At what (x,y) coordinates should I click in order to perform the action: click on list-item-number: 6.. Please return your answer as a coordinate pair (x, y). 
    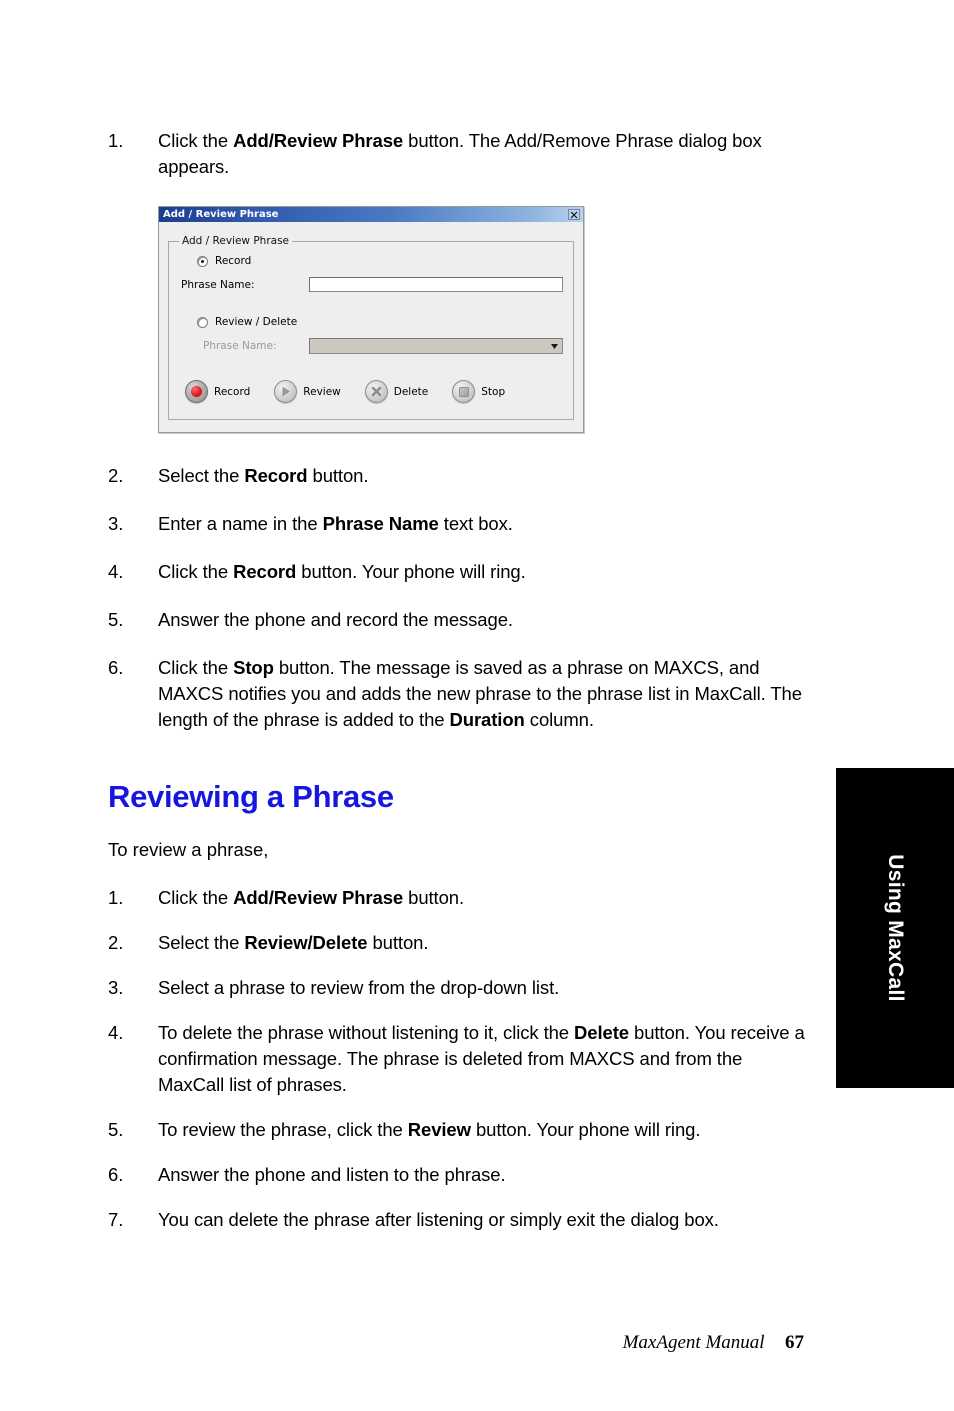
    Looking at the image, I should click on (116, 1174).